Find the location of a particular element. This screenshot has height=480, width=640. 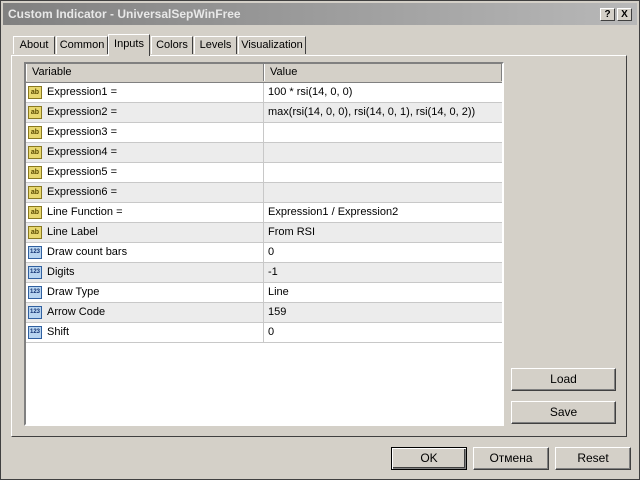

value-cell: 100 * rsi(14, 0, 0) is located at coordinates (383, 92).